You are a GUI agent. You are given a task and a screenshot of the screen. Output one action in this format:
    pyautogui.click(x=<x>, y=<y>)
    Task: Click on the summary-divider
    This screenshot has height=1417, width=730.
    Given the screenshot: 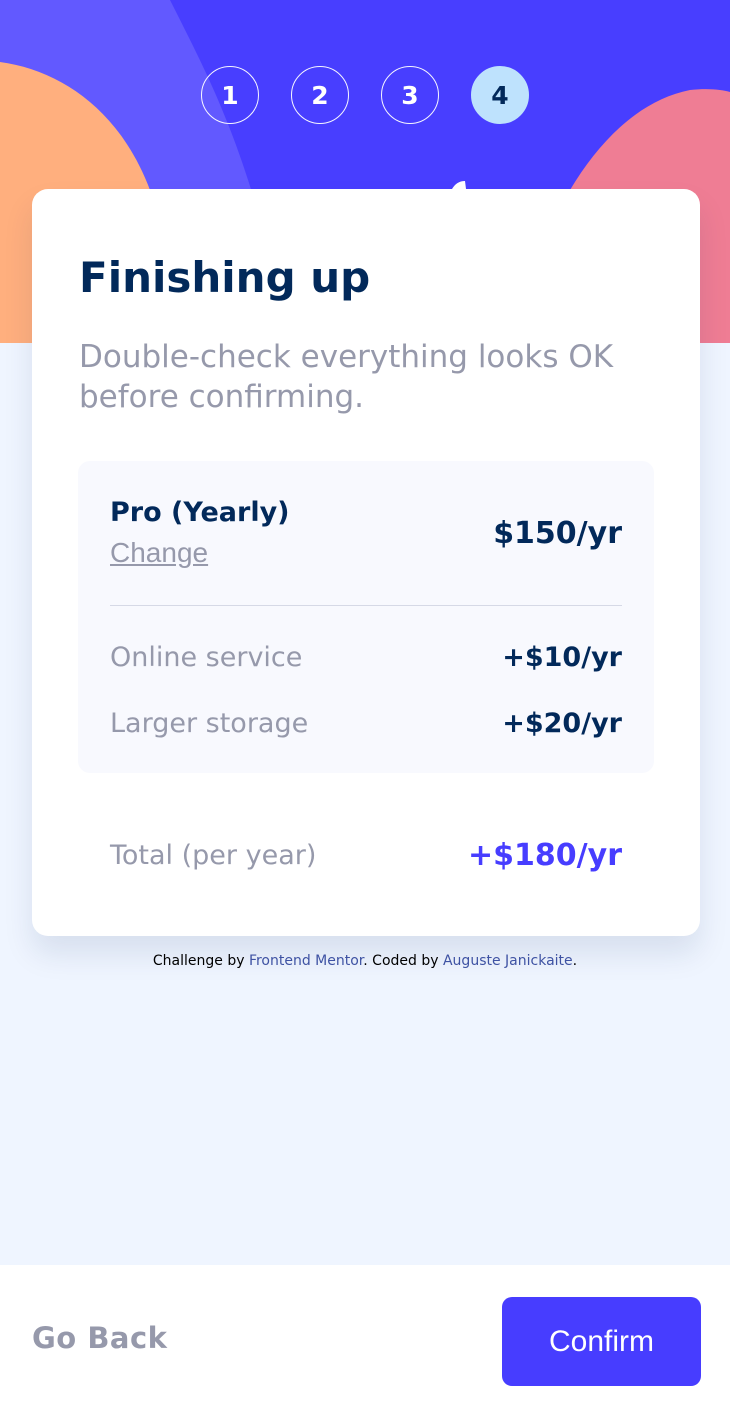 What is the action you would take?
    pyautogui.click(x=366, y=605)
    